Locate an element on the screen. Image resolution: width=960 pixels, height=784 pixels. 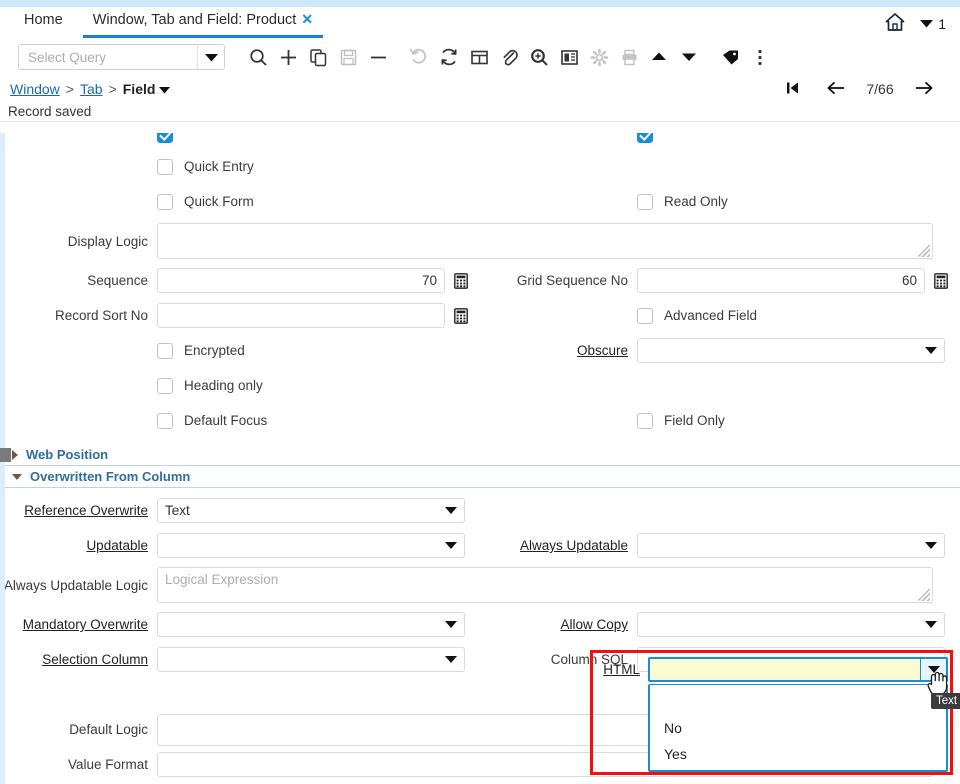
zoom-in-icon is located at coordinates (539, 57).